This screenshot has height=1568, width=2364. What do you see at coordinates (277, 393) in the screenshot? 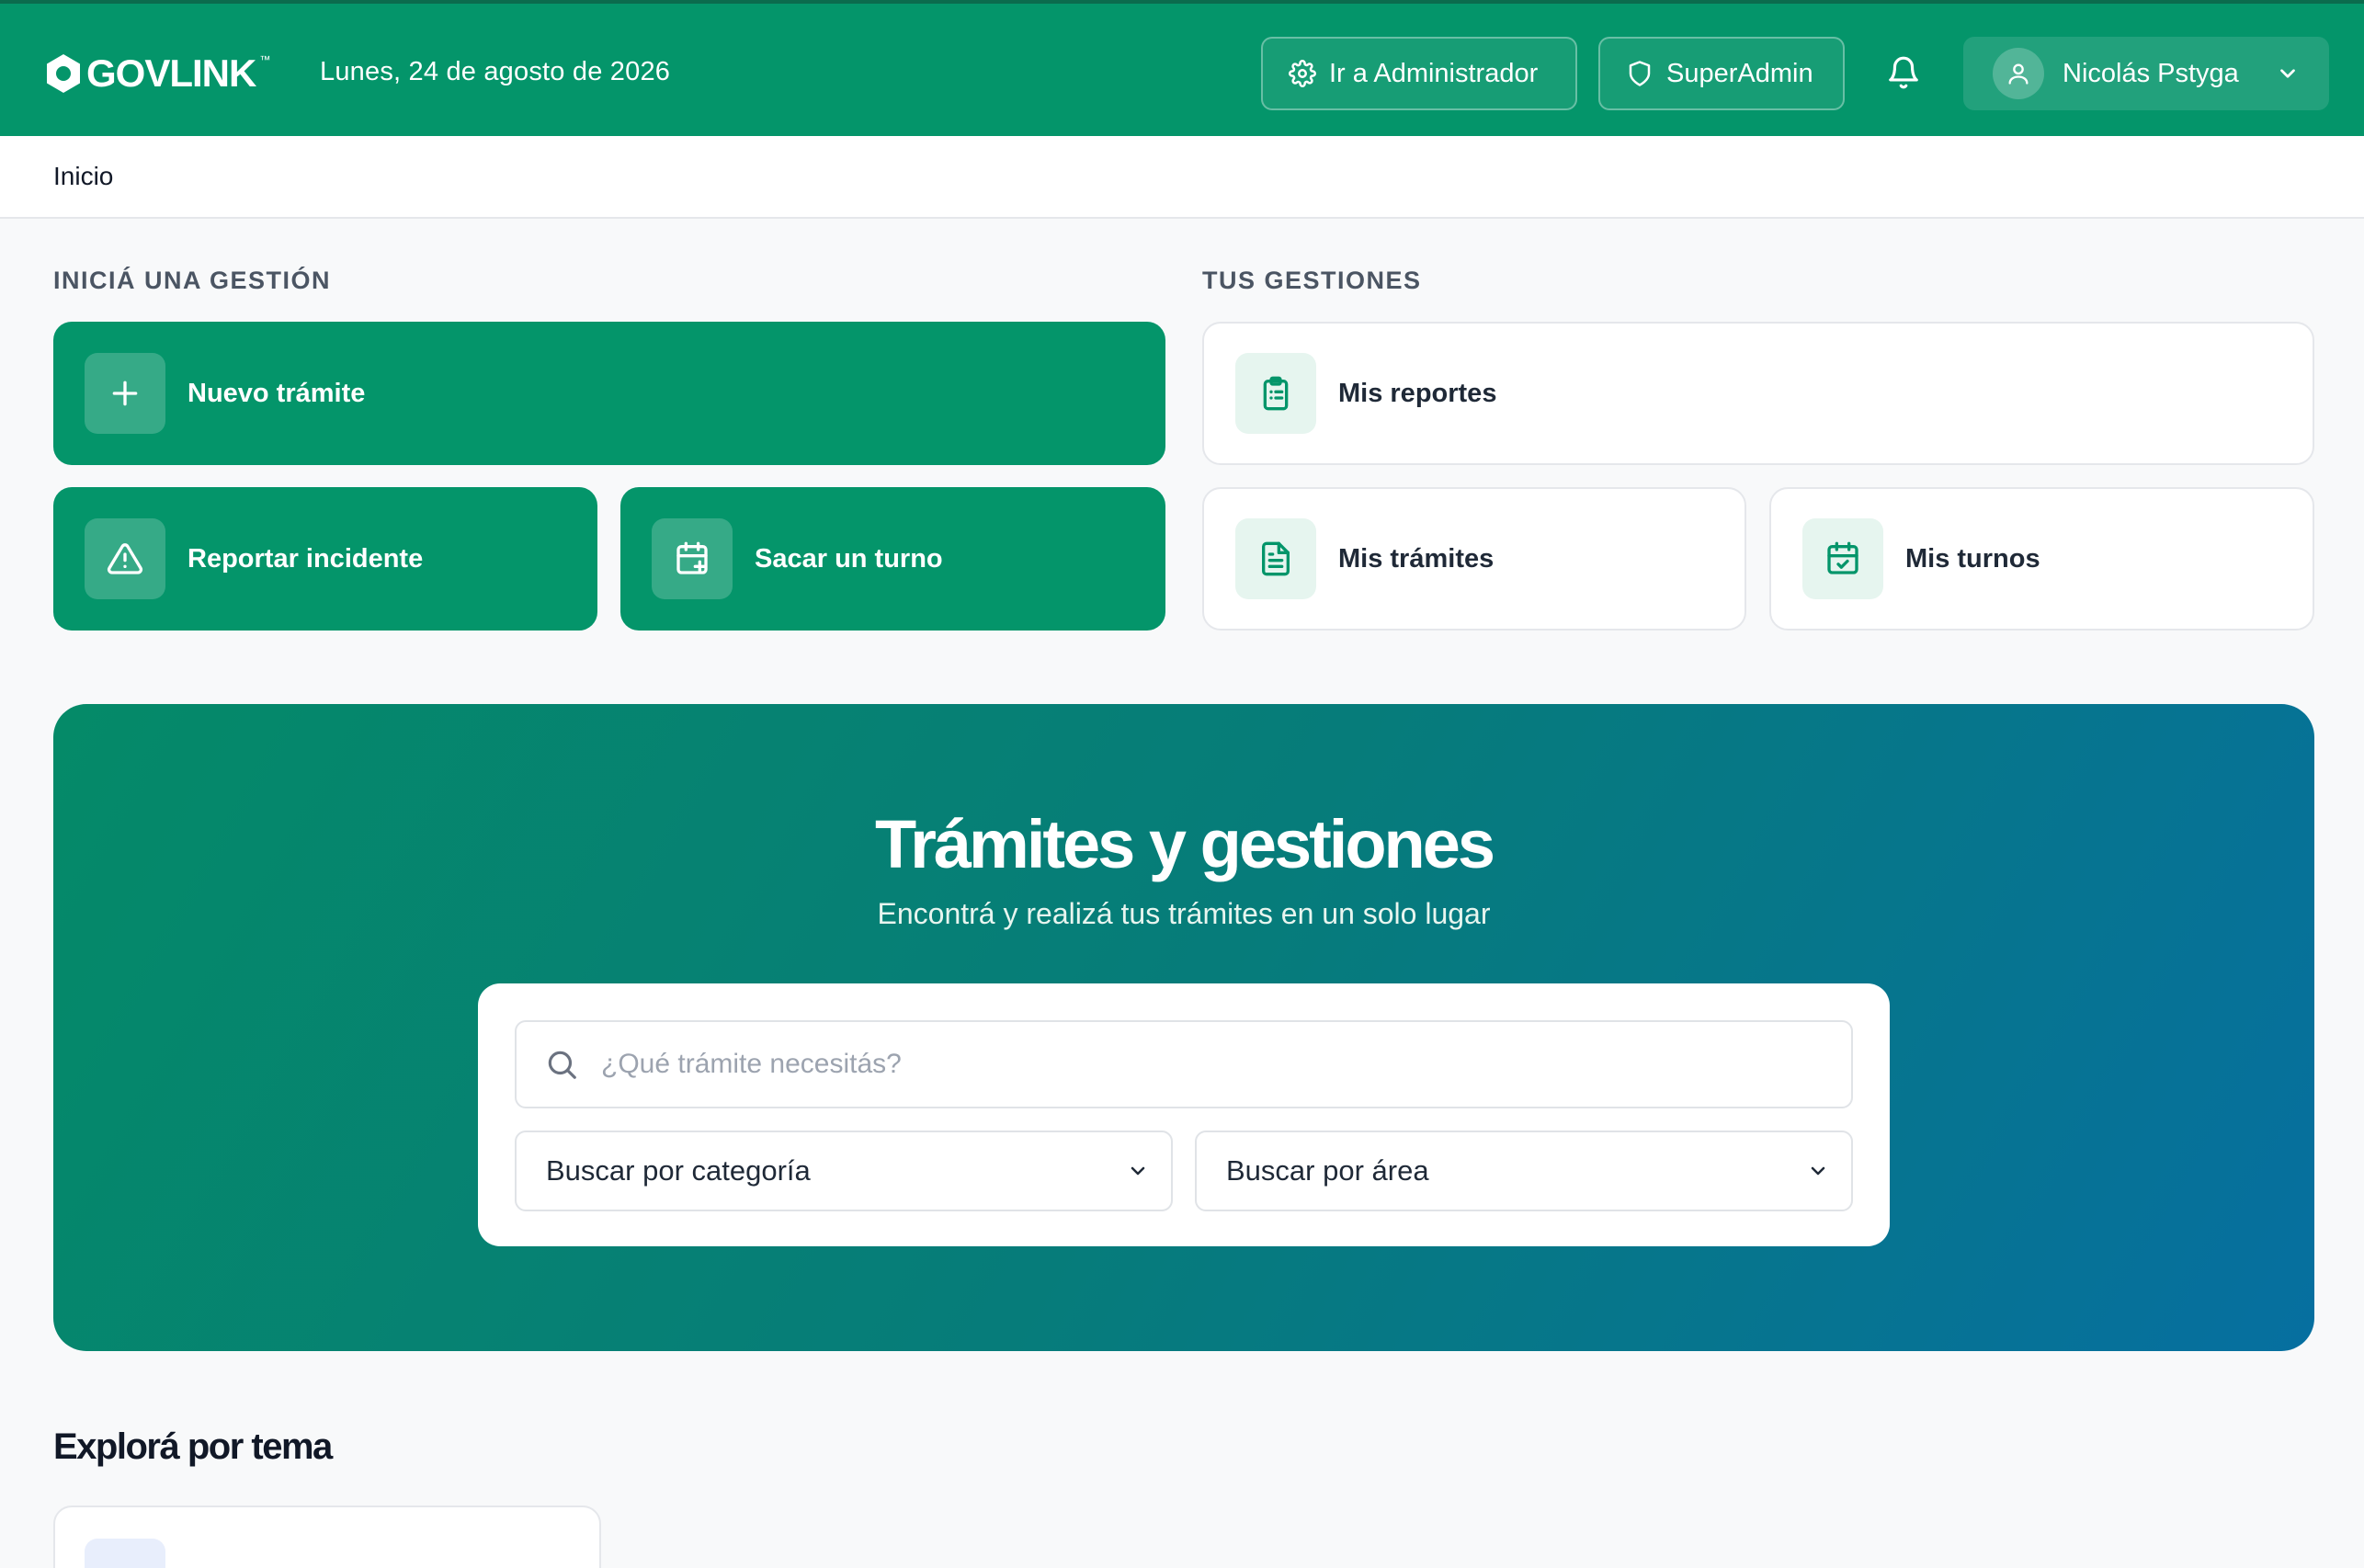
I see `new-procedure-label: Nuevo trámite` at bounding box center [277, 393].